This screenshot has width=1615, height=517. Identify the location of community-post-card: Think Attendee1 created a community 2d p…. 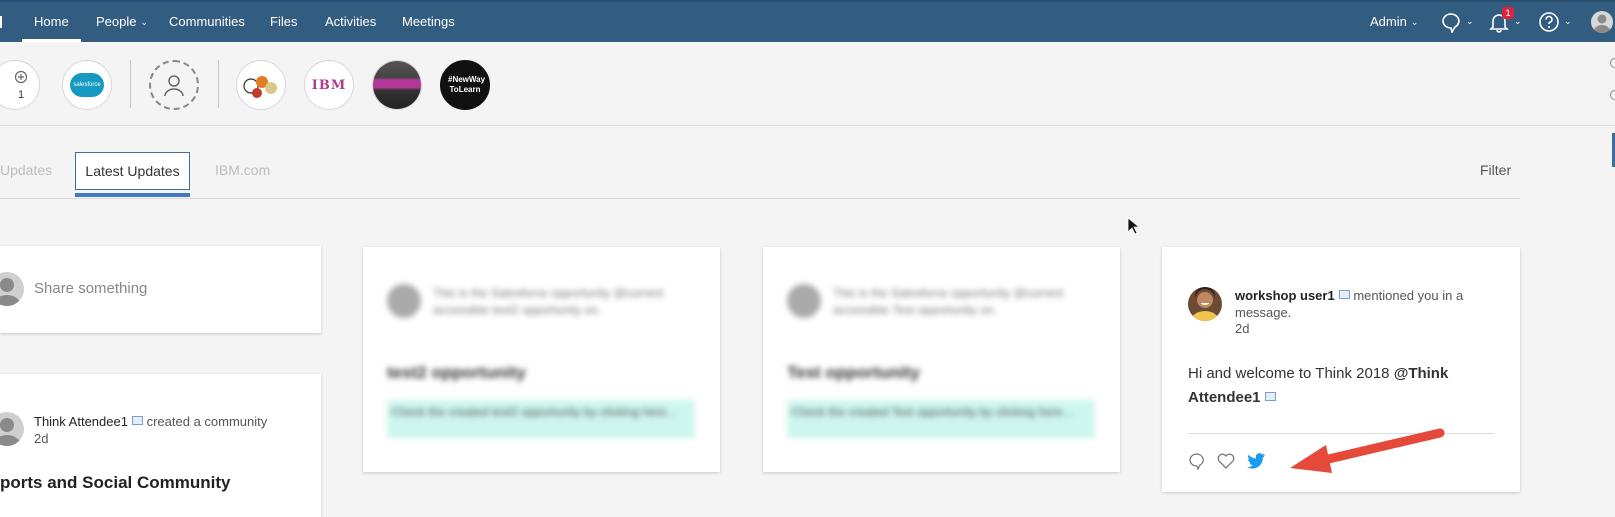
(160, 445).